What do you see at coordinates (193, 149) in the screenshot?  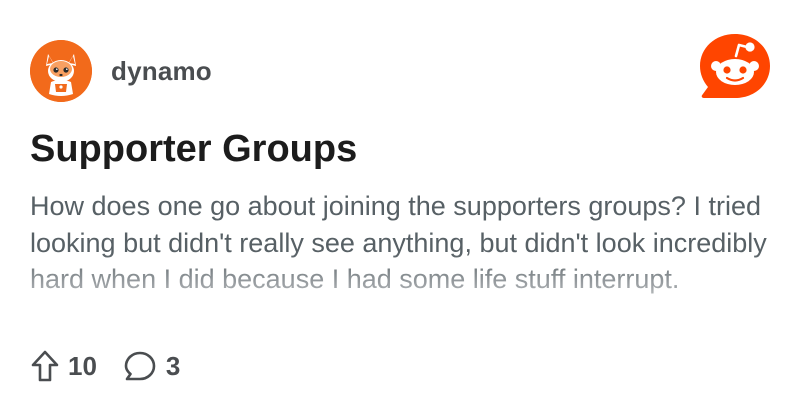 I see `post-title: Supporter Groups` at bounding box center [193, 149].